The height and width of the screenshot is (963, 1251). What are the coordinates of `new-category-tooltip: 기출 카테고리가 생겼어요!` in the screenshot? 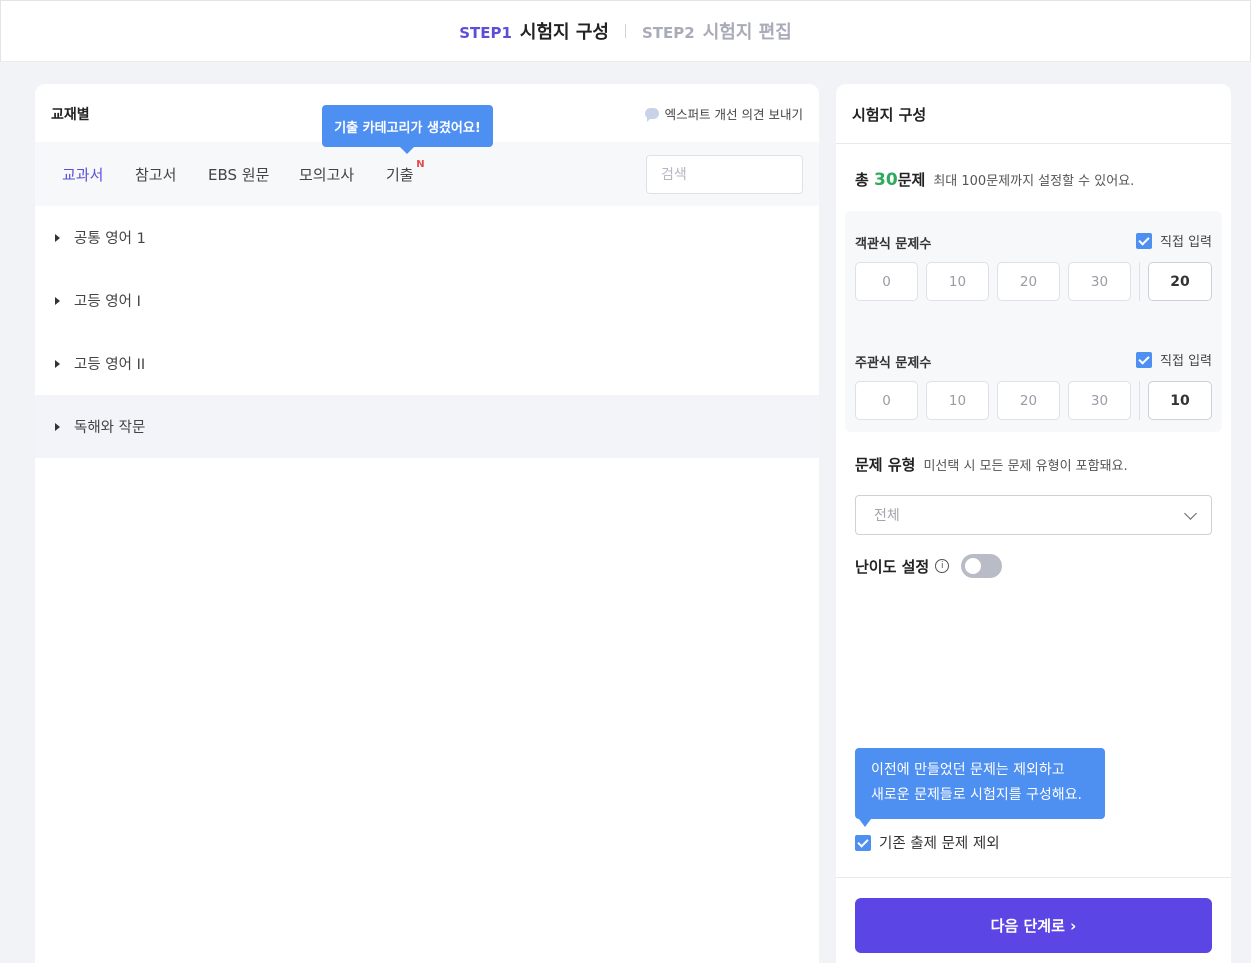 It's located at (407, 129).